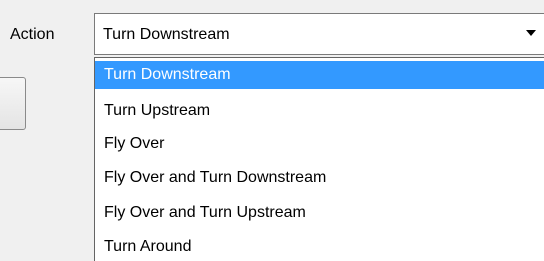  Describe the element at coordinates (32, 34) in the screenshot. I see `action-label: Action` at that location.